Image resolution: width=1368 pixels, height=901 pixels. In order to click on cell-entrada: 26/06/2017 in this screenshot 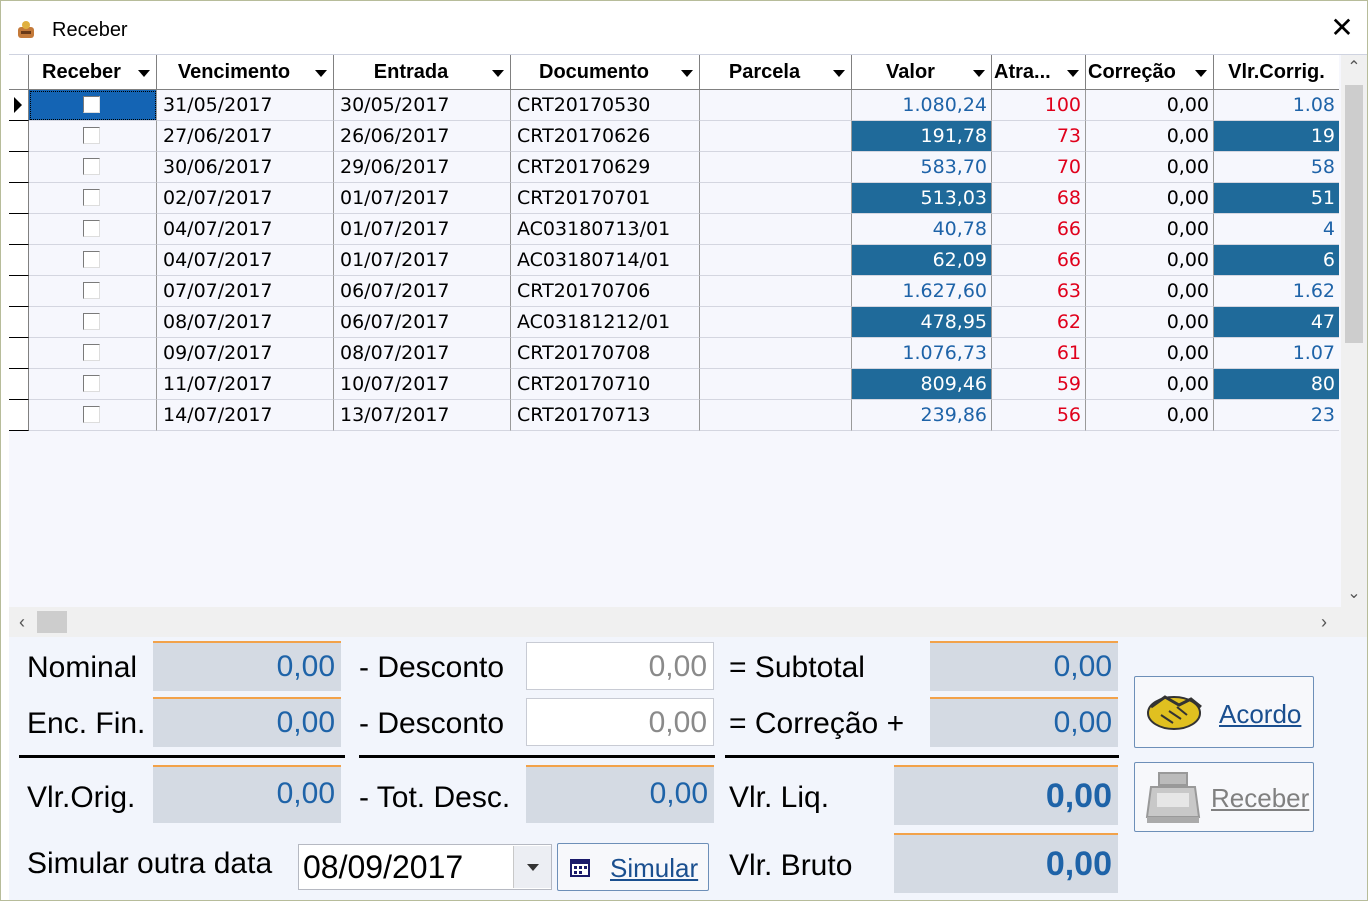, I will do `click(422, 136)`.